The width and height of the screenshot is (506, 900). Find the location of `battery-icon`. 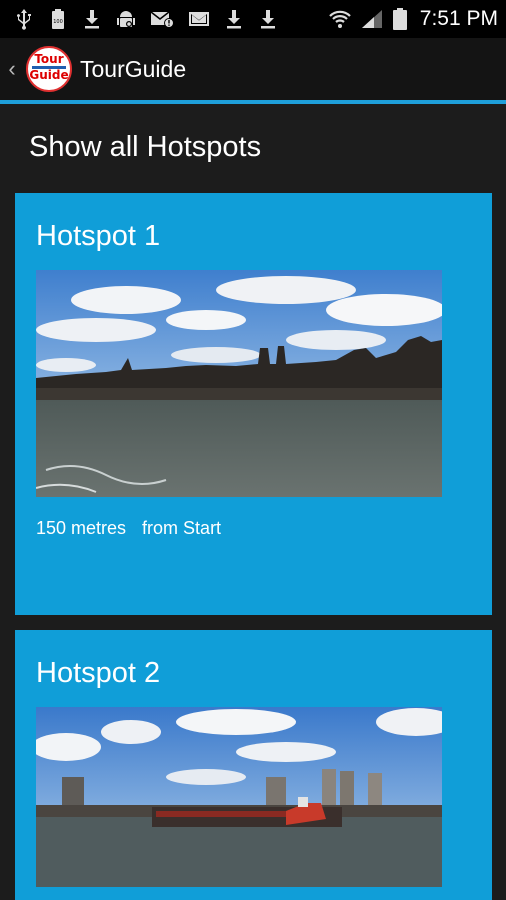

battery-icon is located at coordinates (400, 19).